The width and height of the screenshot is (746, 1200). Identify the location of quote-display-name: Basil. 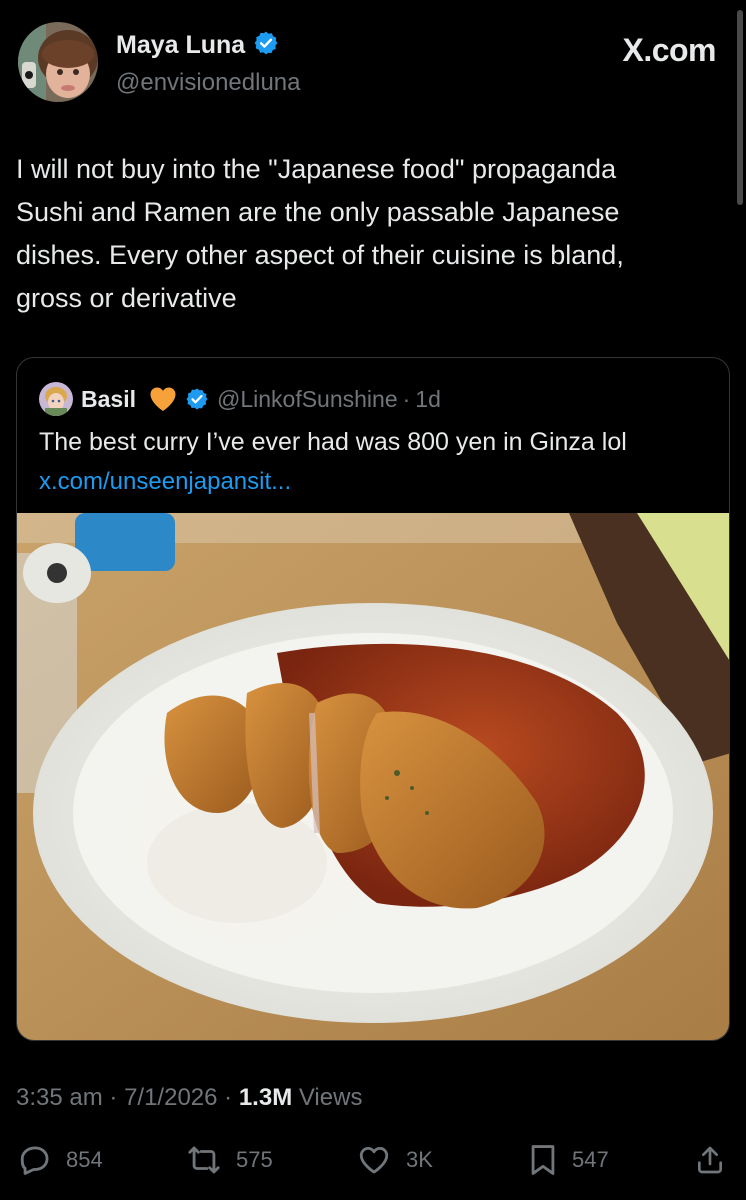
(108, 399).